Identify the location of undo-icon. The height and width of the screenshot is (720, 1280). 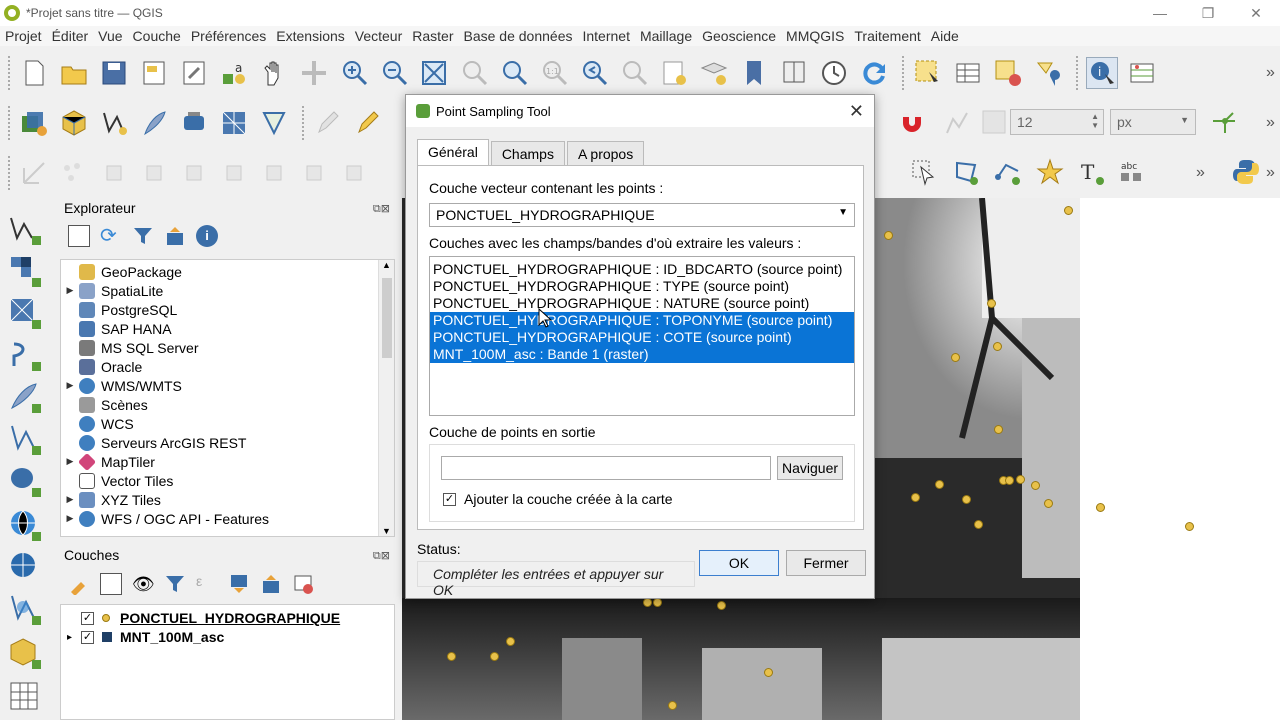
(314, 173).